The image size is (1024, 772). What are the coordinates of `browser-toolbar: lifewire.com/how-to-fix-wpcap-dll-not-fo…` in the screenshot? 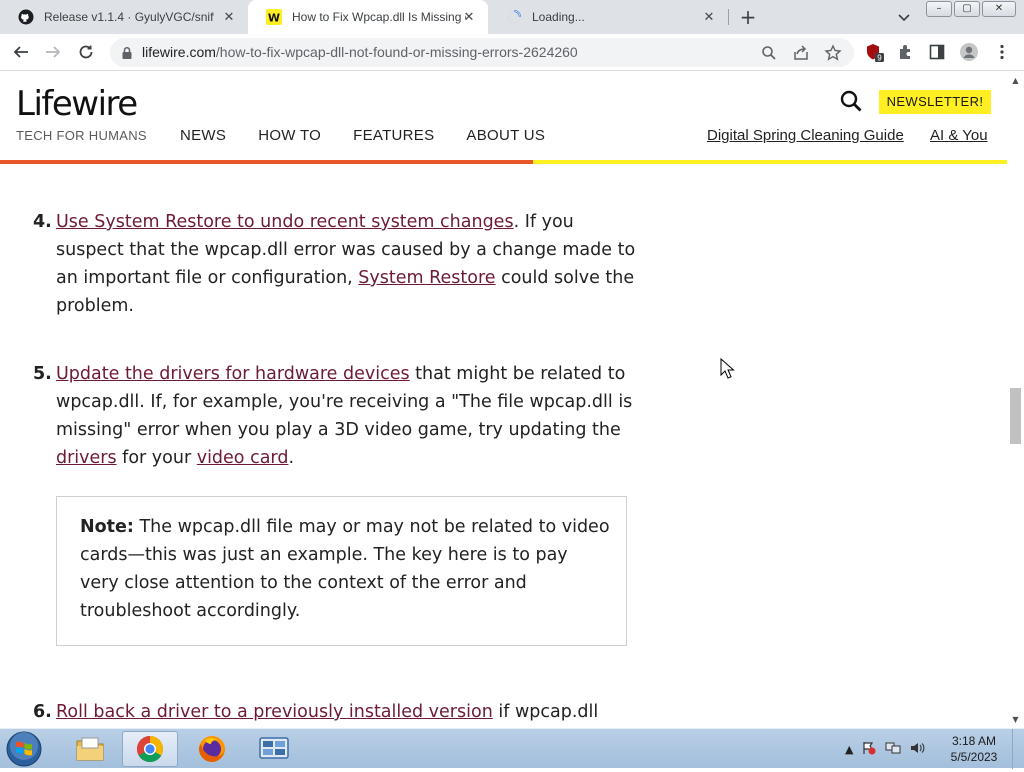 It's located at (512, 52).